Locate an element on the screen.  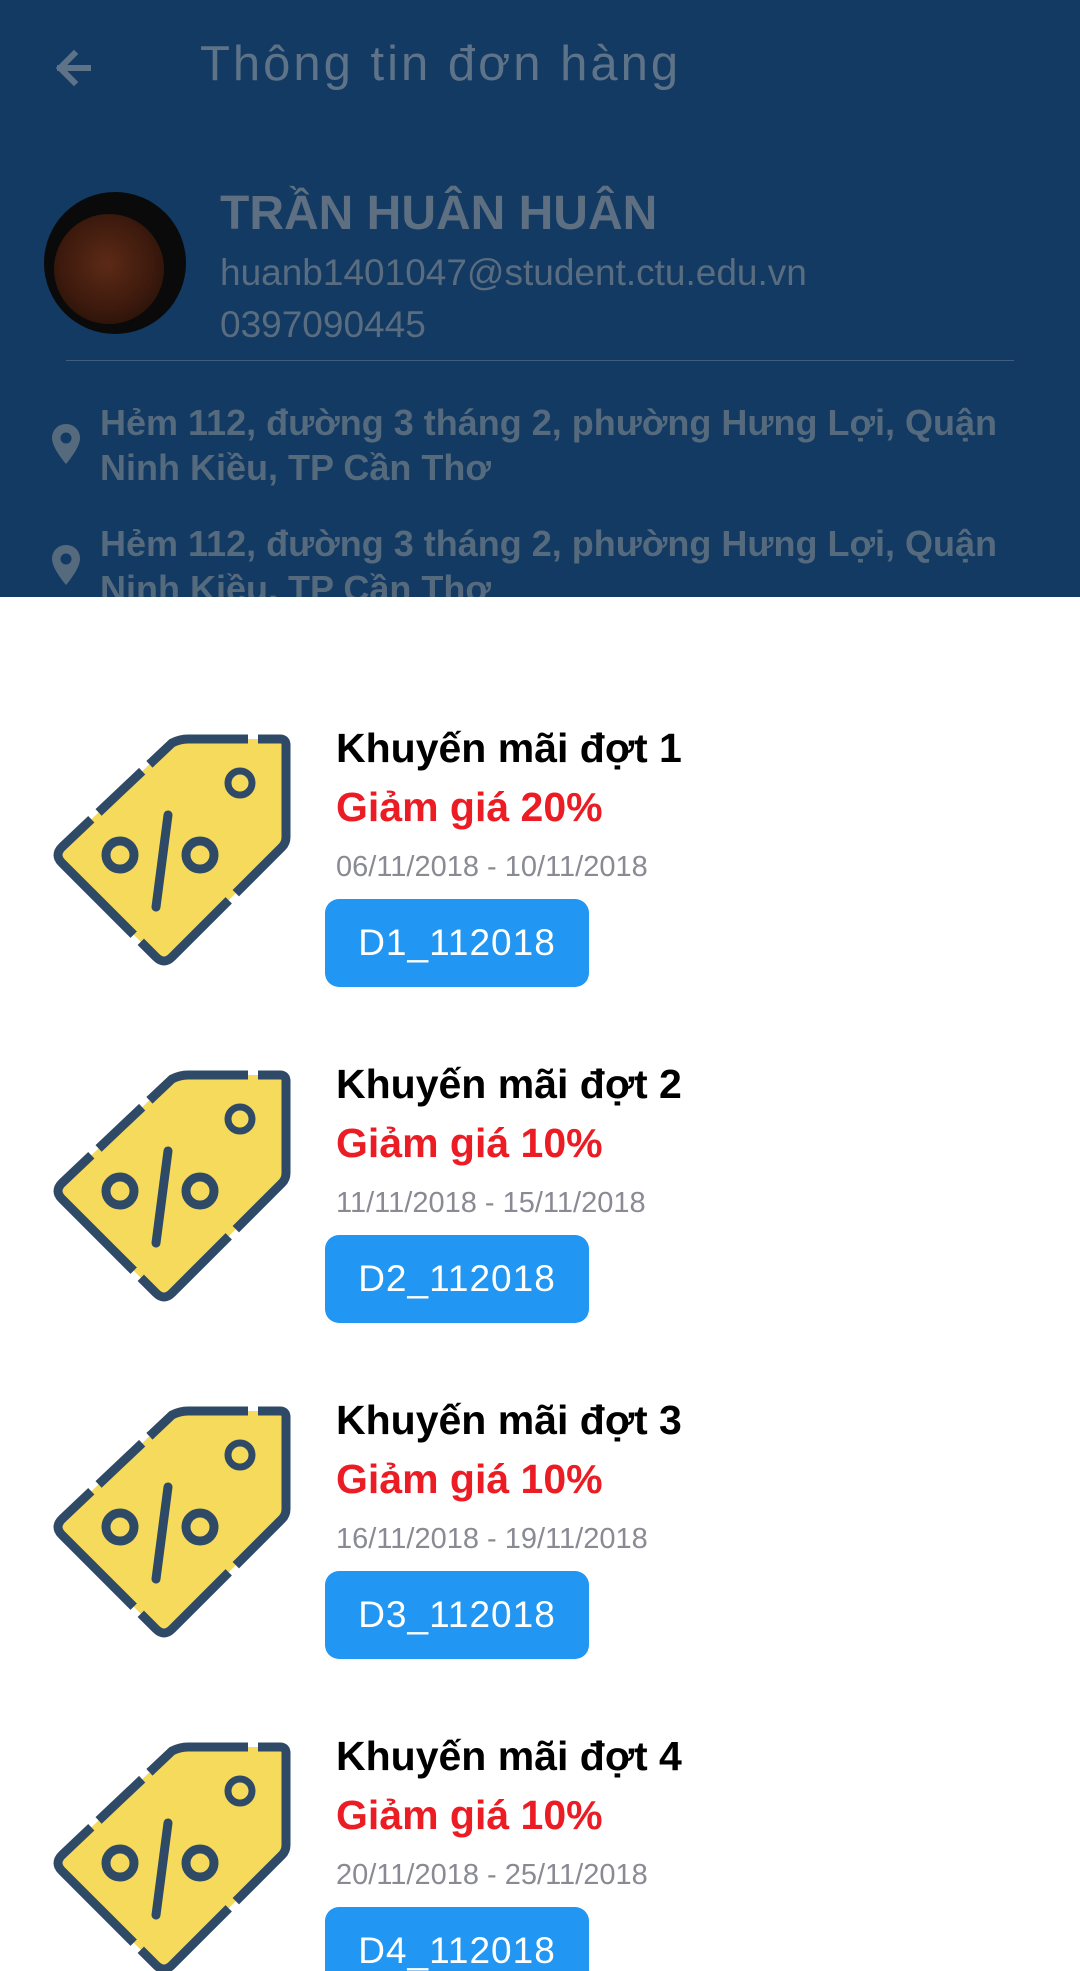
profile-name: TRẦN HUÂN HUÂN is located at coordinates (439, 213).